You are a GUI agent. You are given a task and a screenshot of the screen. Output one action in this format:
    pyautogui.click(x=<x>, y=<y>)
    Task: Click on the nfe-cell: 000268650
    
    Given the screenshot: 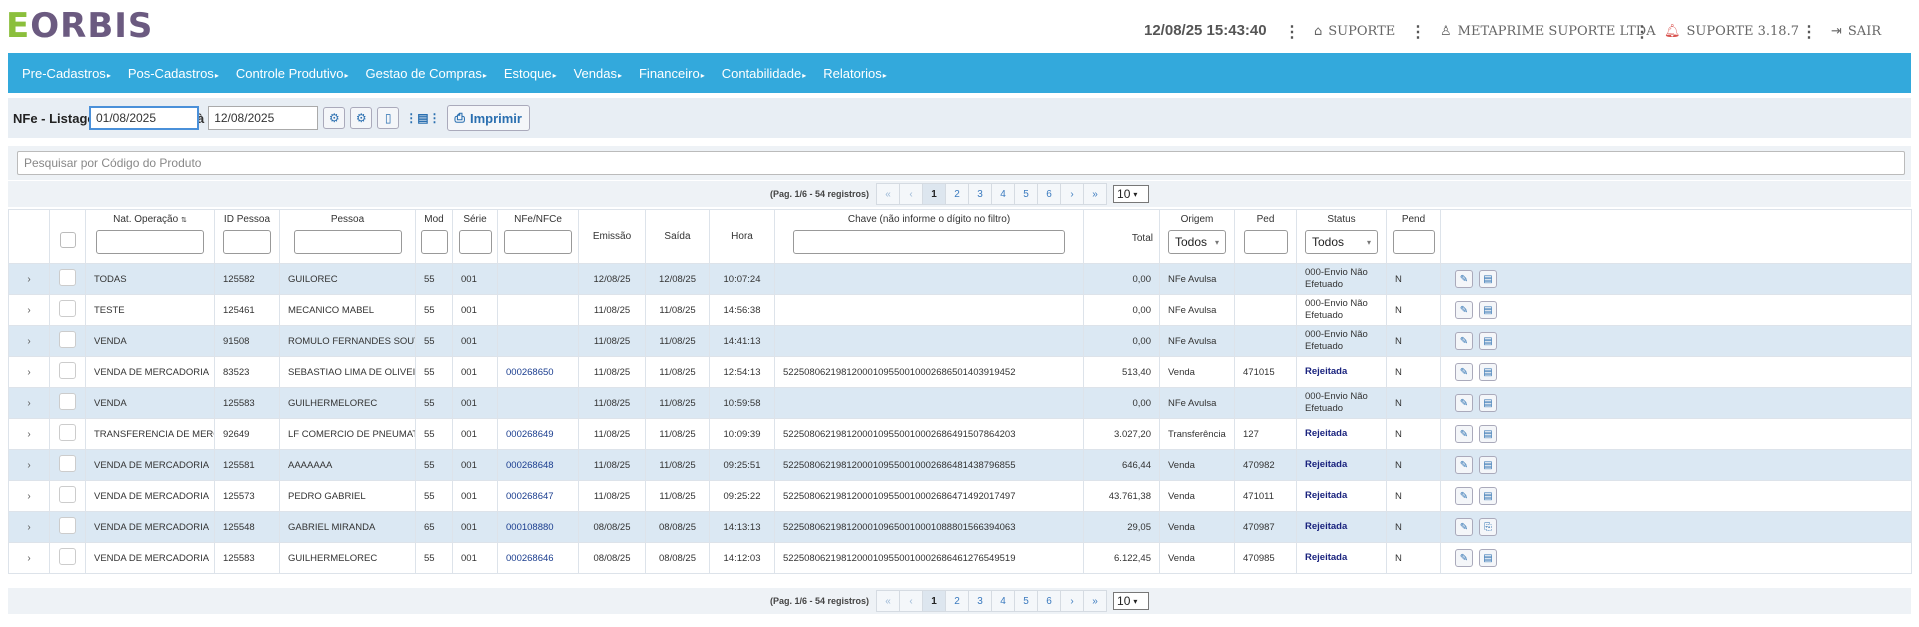 What is the action you would take?
    pyautogui.click(x=538, y=372)
    